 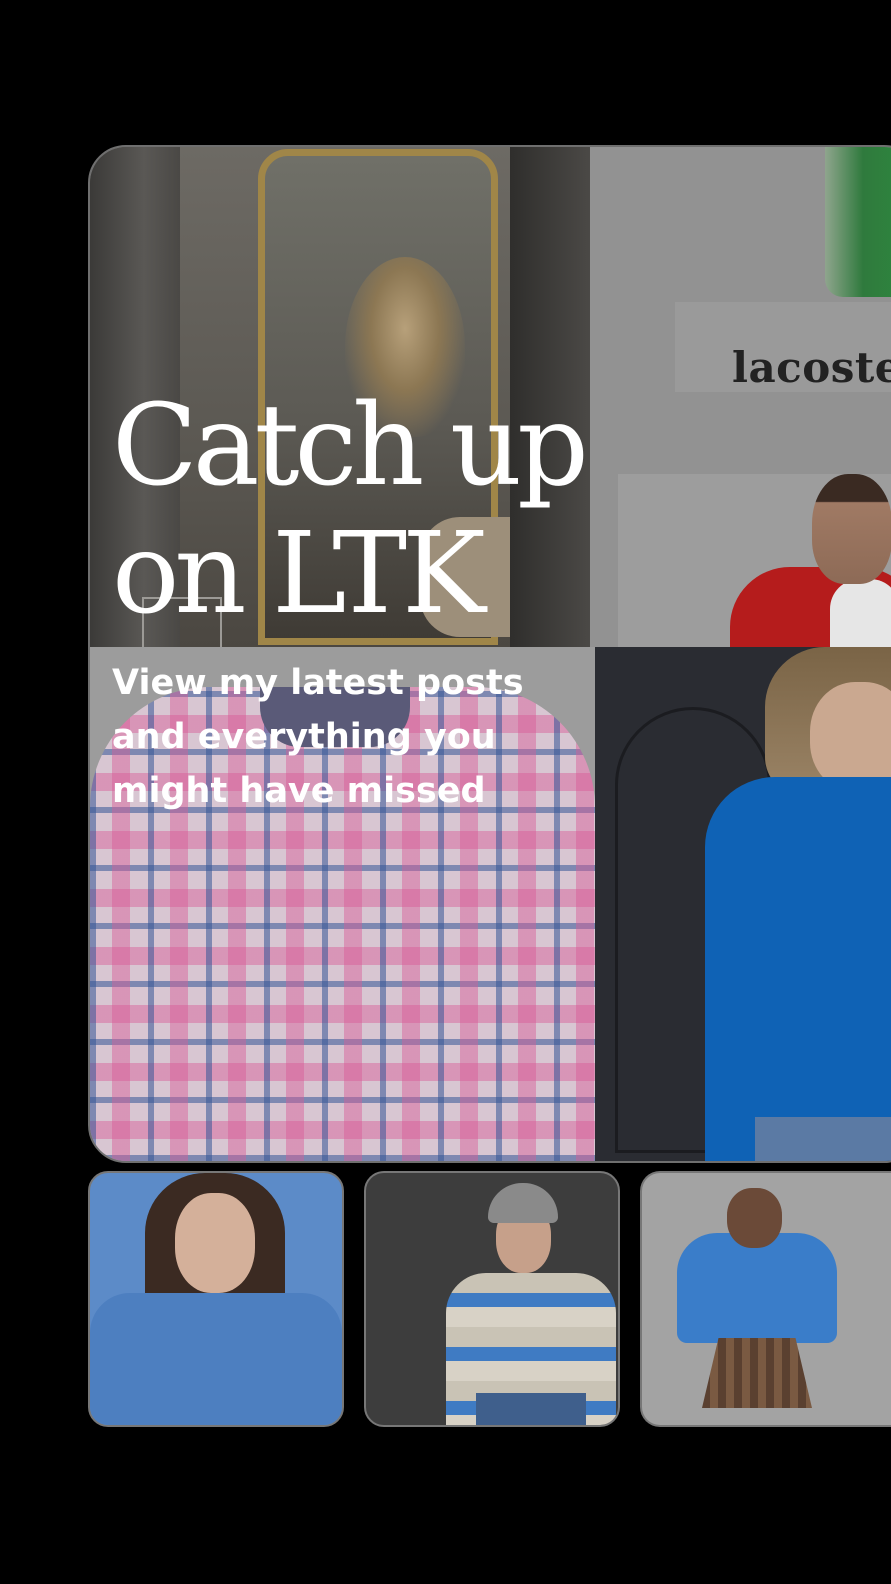 I want to click on thumbnail-beanie, so click(x=523, y=1203).